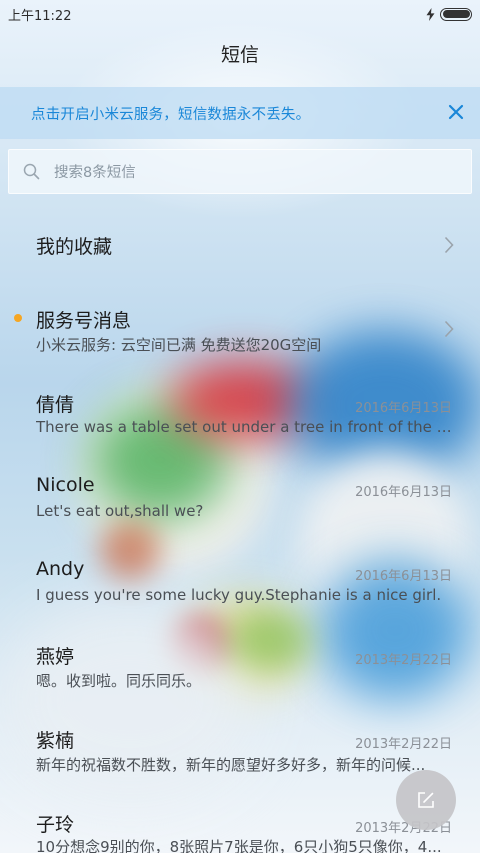  Describe the element at coordinates (240, 14) in the screenshot. I see `status-bar: 上午11:22` at that location.